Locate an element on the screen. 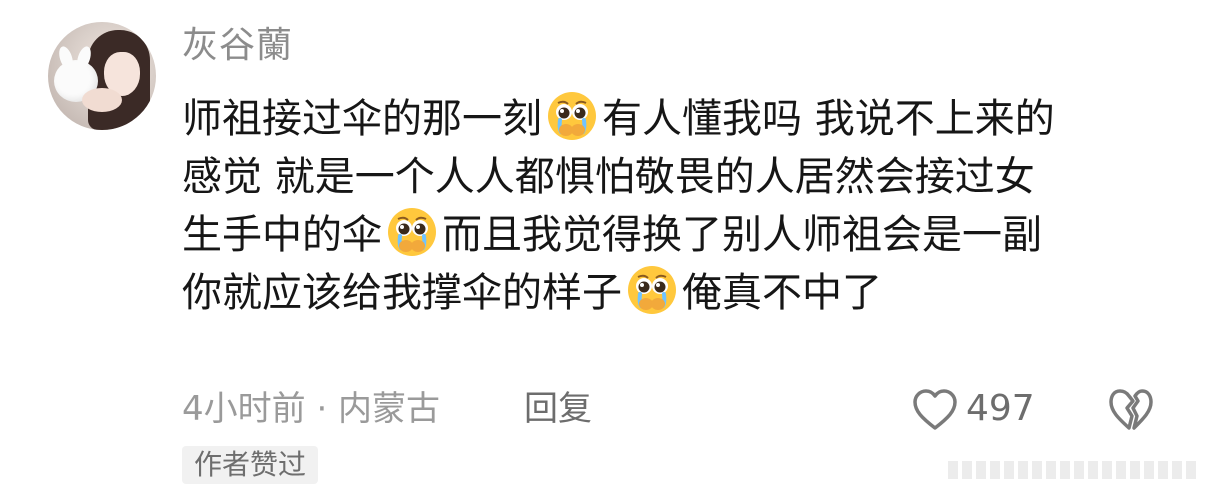 The height and width of the screenshot is (485, 1206). comment-line: 生手中的伞 而且我觉得换了别人师祖会是一副 is located at coordinates (677, 235).